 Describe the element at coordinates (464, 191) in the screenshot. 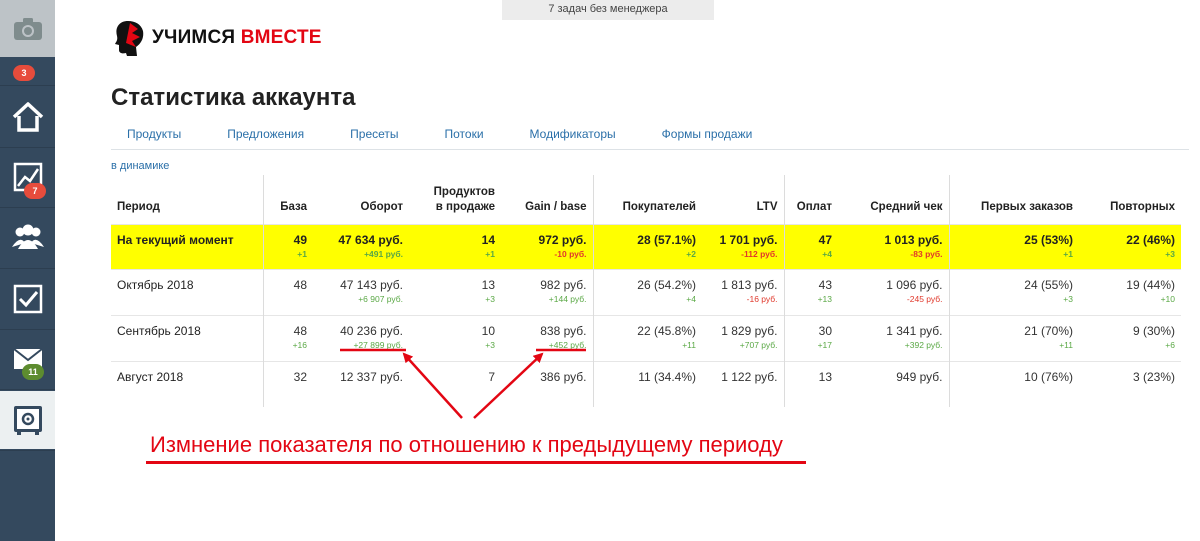

I see `col-products-line1: Продуктов` at that location.